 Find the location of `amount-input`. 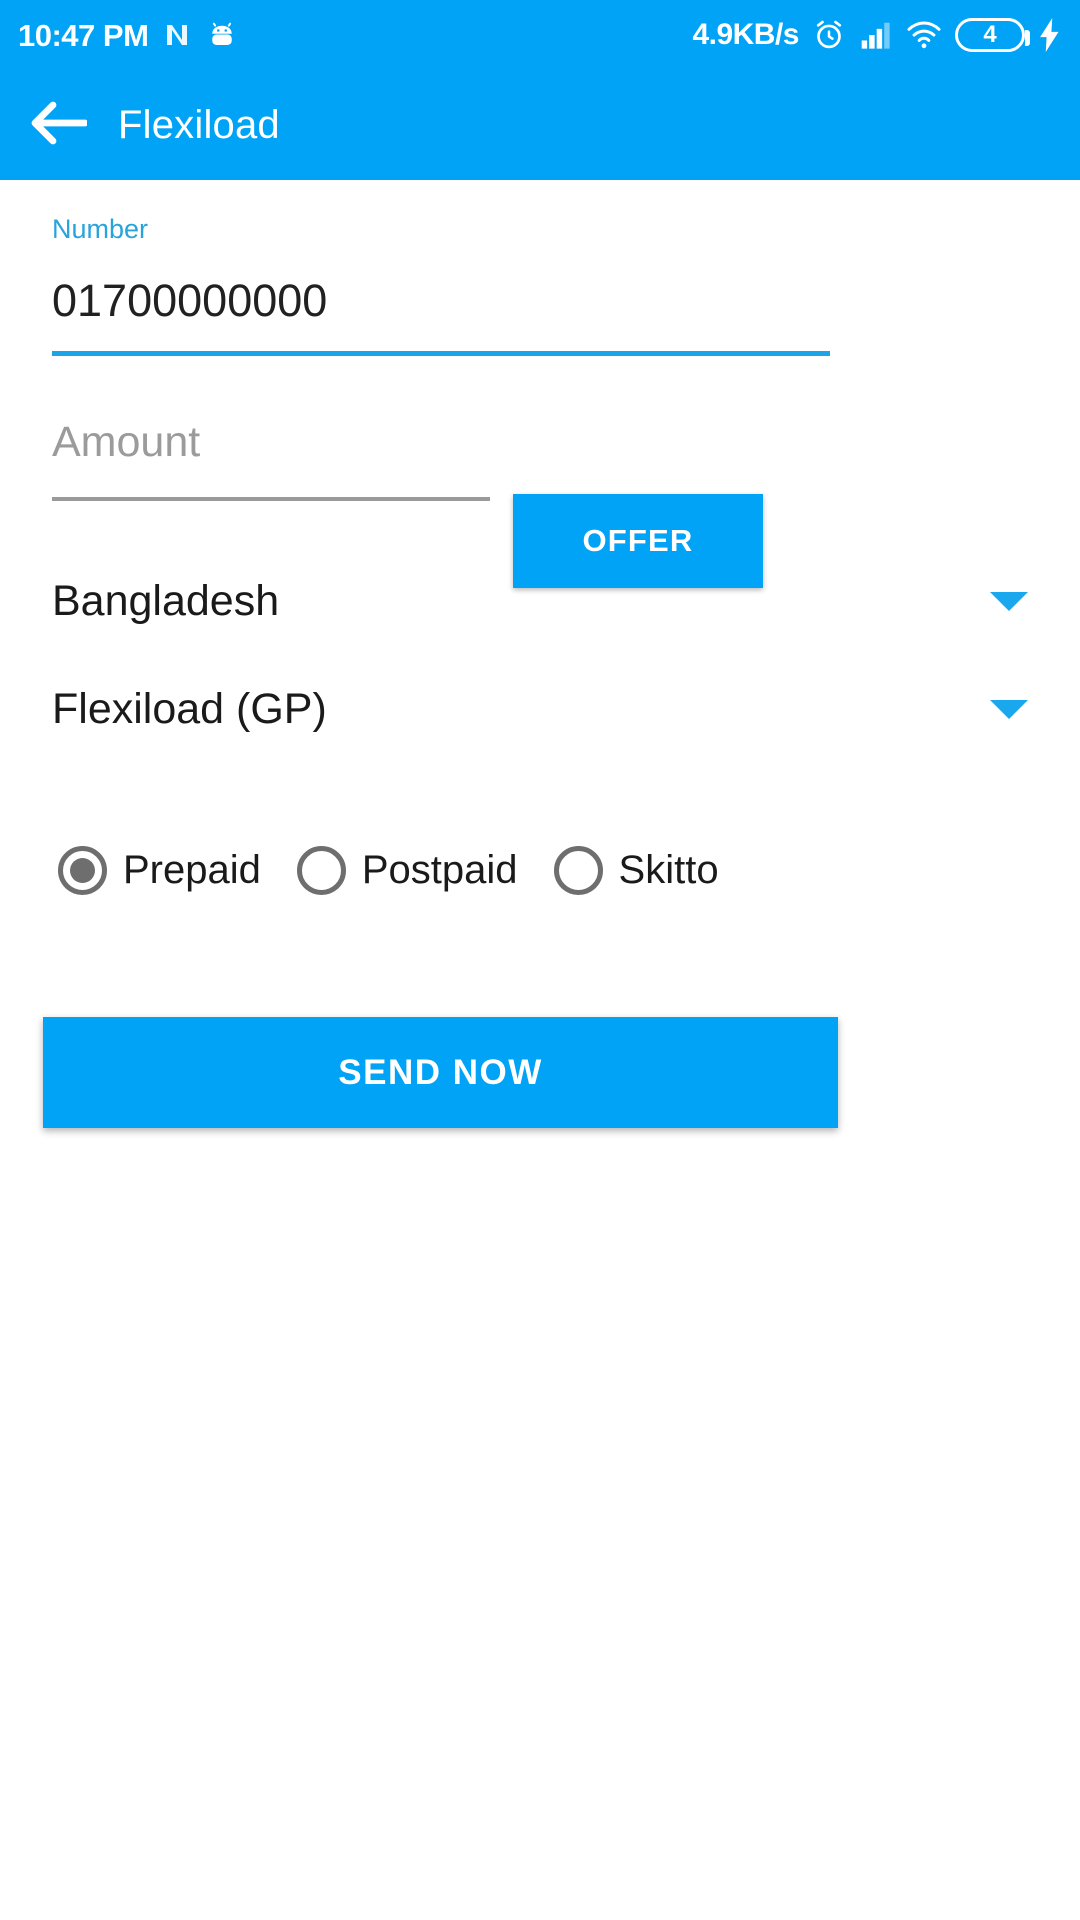

amount-input is located at coordinates (271, 442).